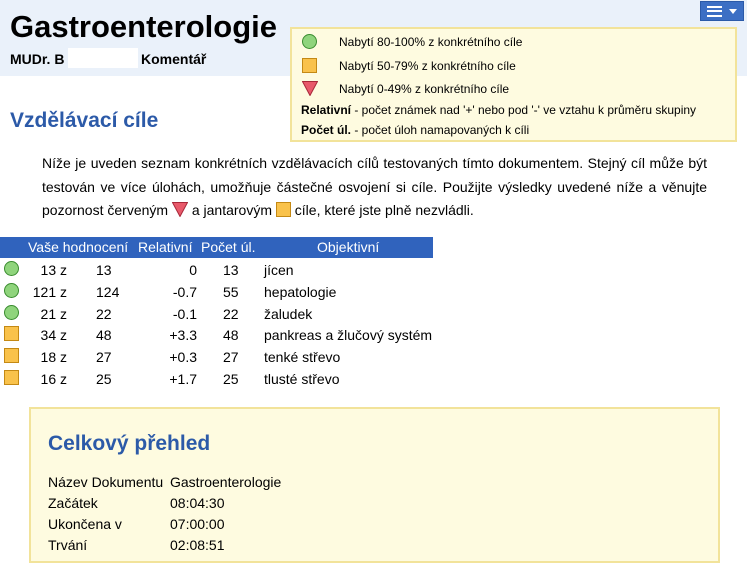 The image size is (747, 564). What do you see at coordinates (424, 88) in the screenshot?
I see `legend-label: Nabytí 0-49% z konkrétního cíle` at bounding box center [424, 88].